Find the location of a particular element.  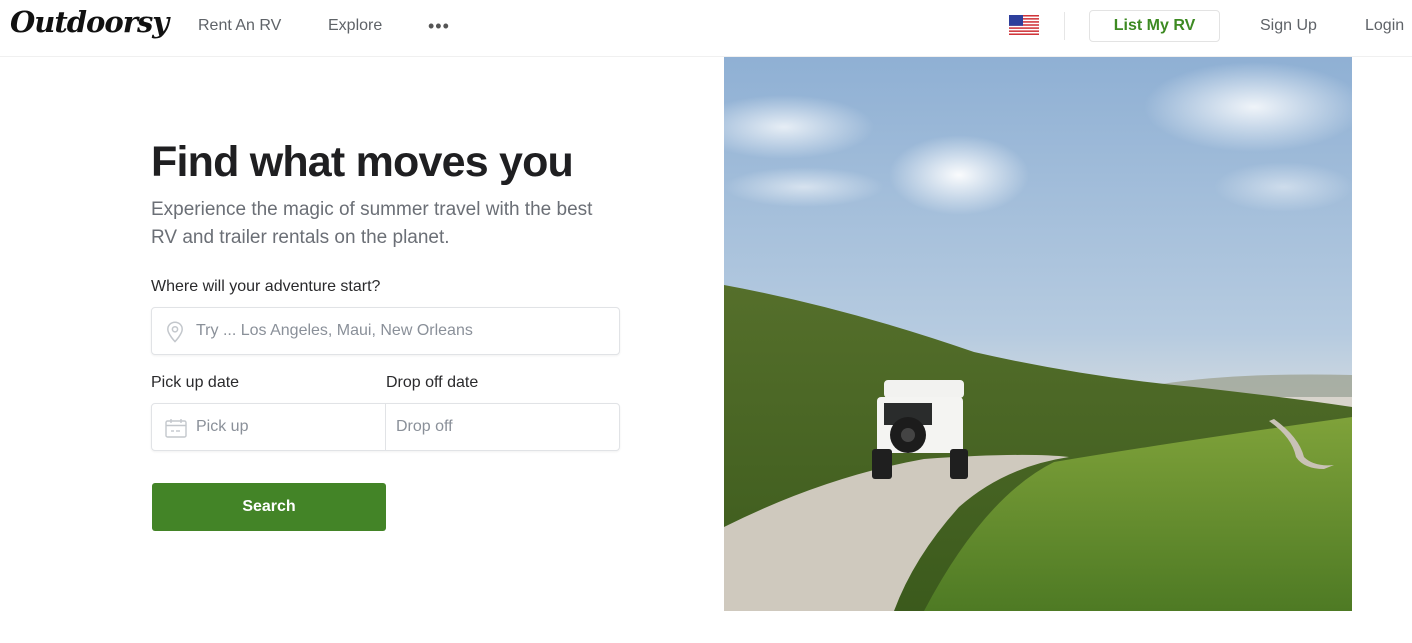

date-range-field is located at coordinates (385, 427).